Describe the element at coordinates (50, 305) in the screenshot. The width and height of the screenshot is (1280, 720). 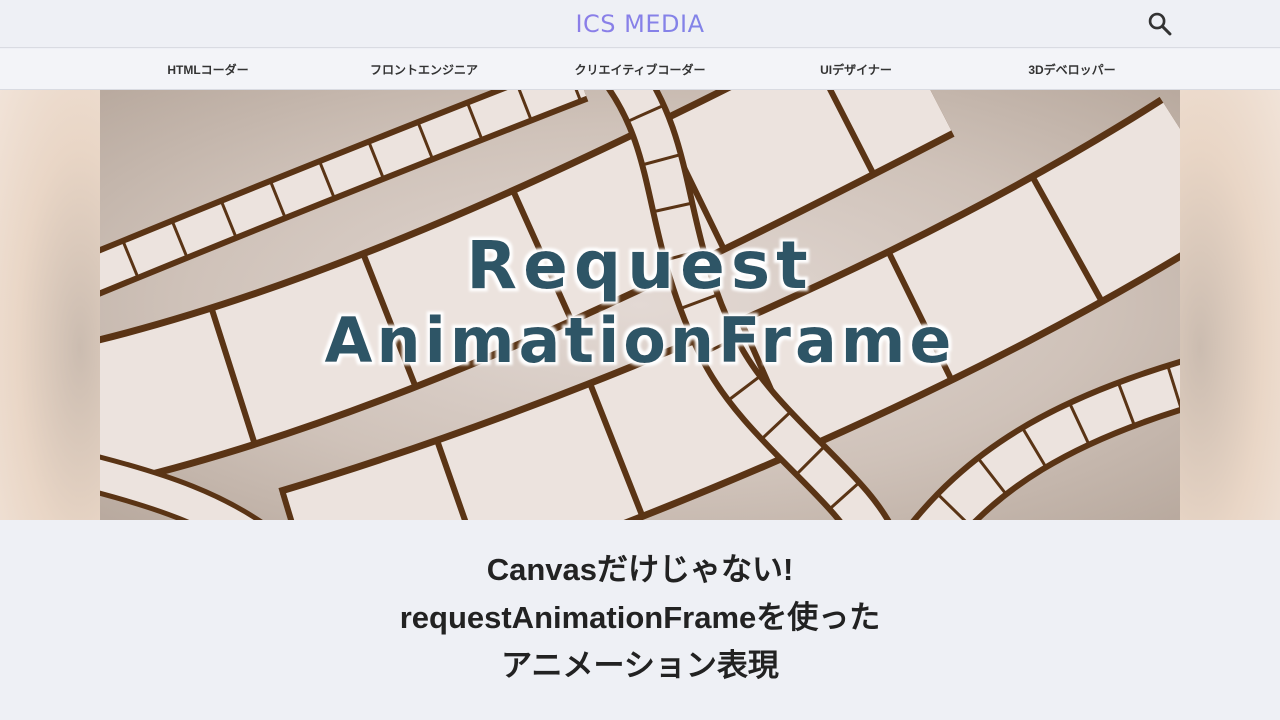
I see `hero-blur-left` at that location.